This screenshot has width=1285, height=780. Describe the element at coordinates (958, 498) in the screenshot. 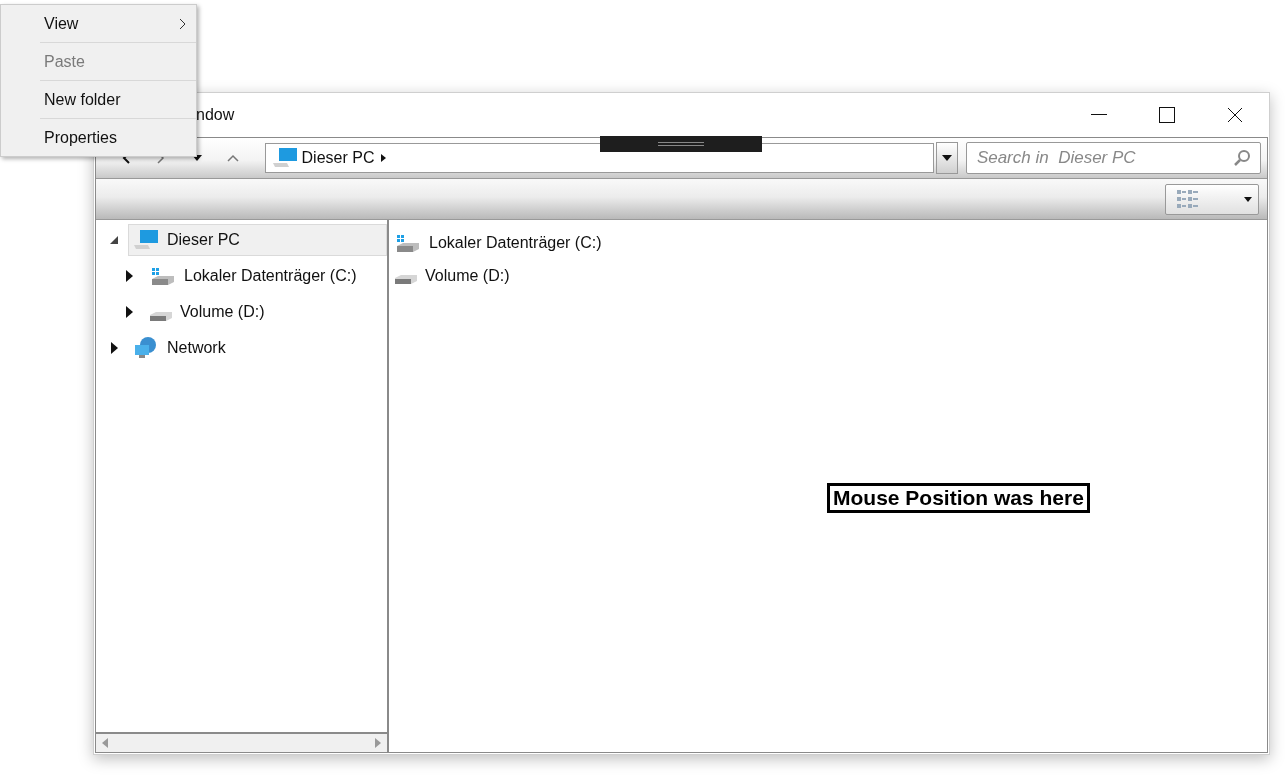

I see `mouse-position-label: Mouse Position was here` at that location.